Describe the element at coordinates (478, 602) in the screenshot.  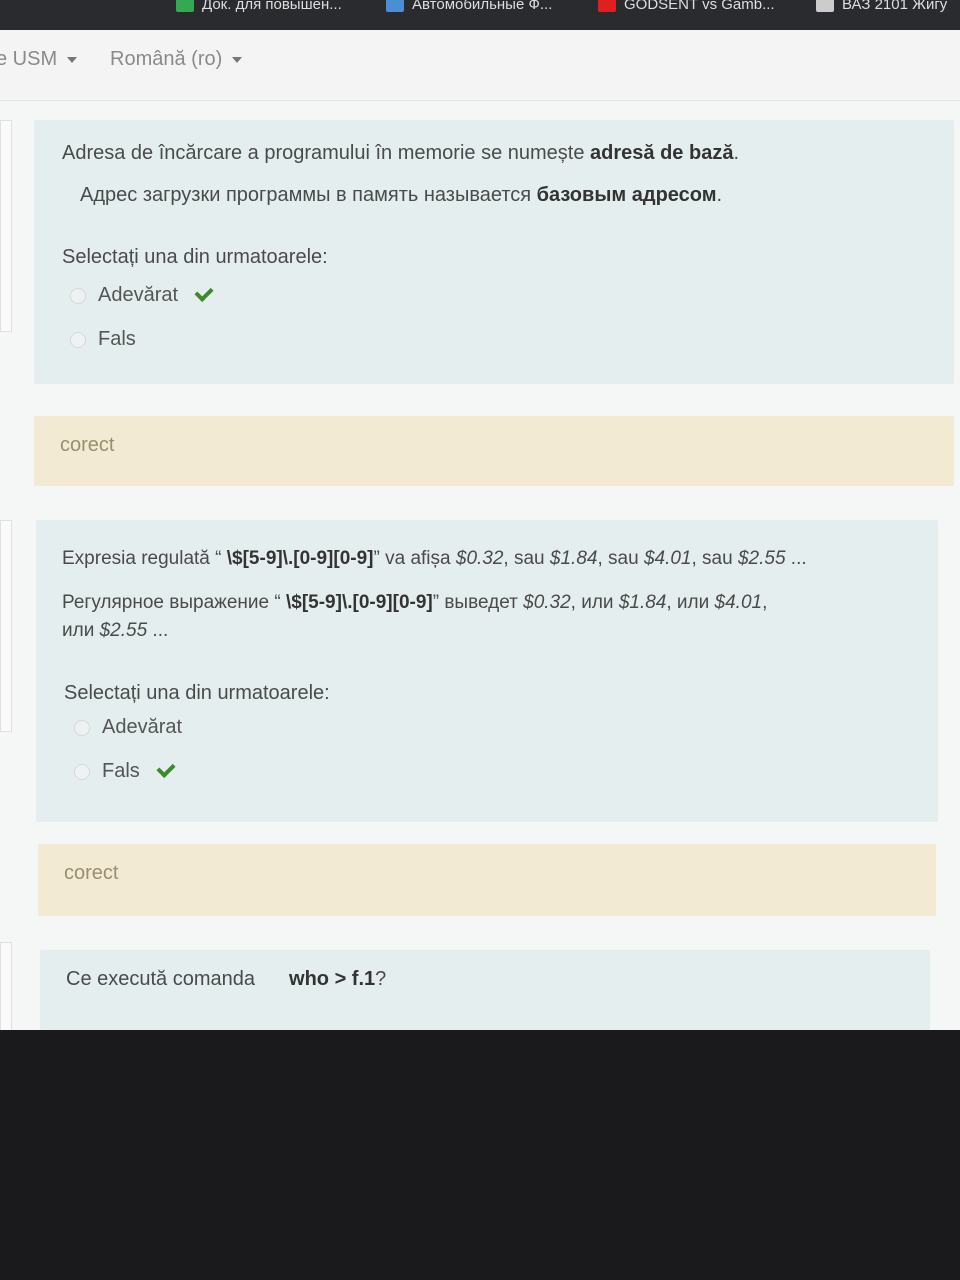
I see `text-segment: ” выведет` at that location.